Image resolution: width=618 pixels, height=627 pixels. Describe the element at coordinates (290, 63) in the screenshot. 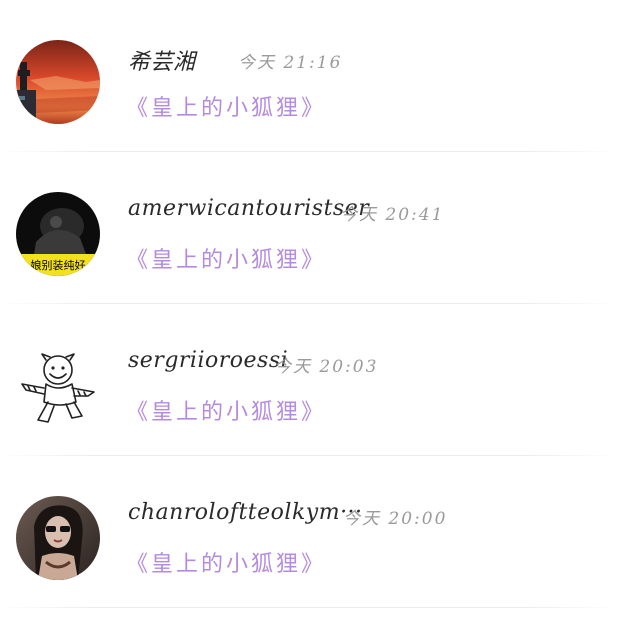

I see `timestamp: 今天 21:16` at that location.